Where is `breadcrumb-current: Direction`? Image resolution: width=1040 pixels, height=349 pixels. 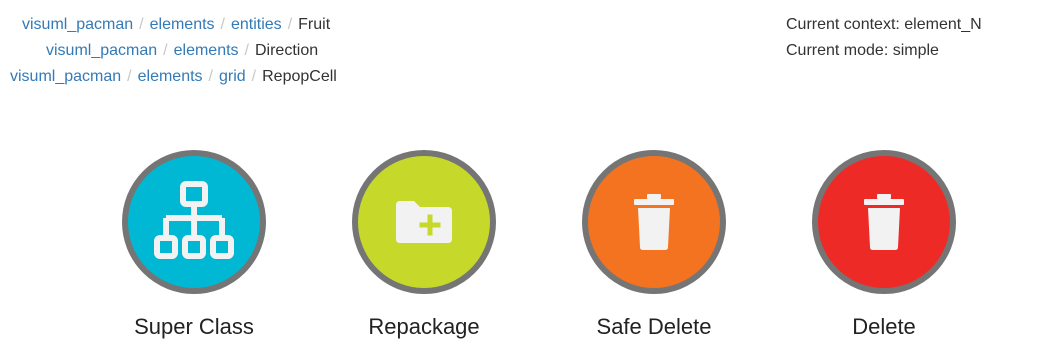
breadcrumb-current: Direction is located at coordinates (286, 50).